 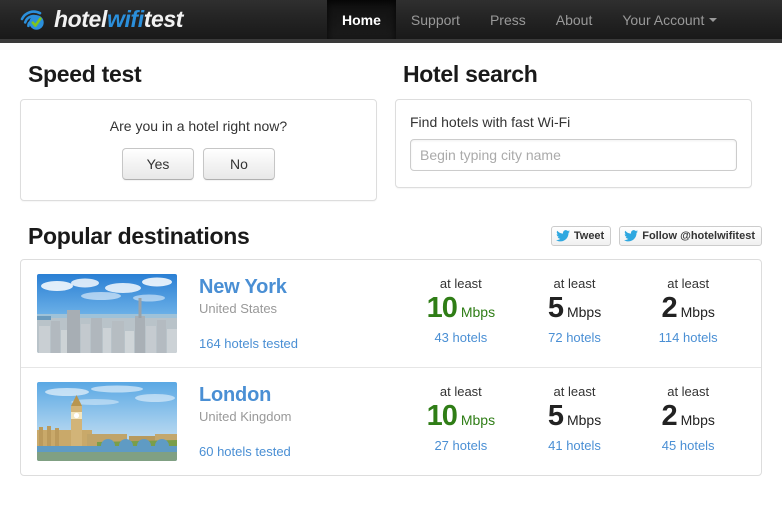 What do you see at coordinates (198, 164) in the screenshot?
I see `speed-test-buttons: Yes No` at bounding box center [198, 164].